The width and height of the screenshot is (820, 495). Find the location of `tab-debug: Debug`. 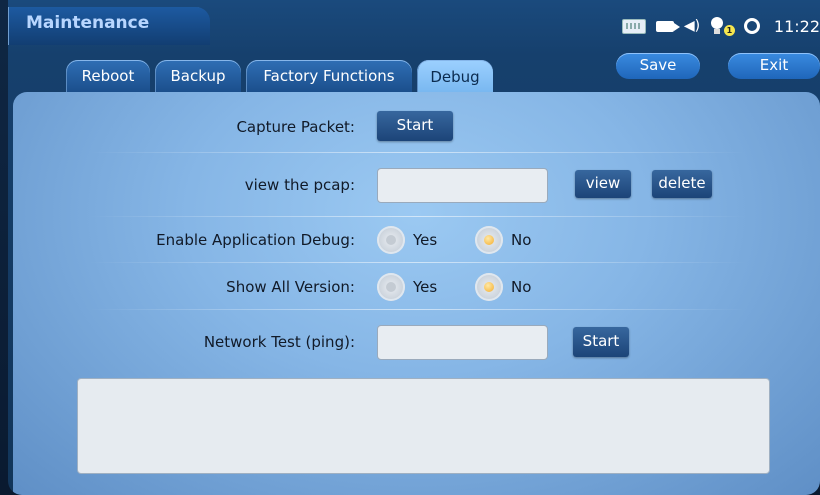

tab-debug: Debug is located at coordinates (455, 76).